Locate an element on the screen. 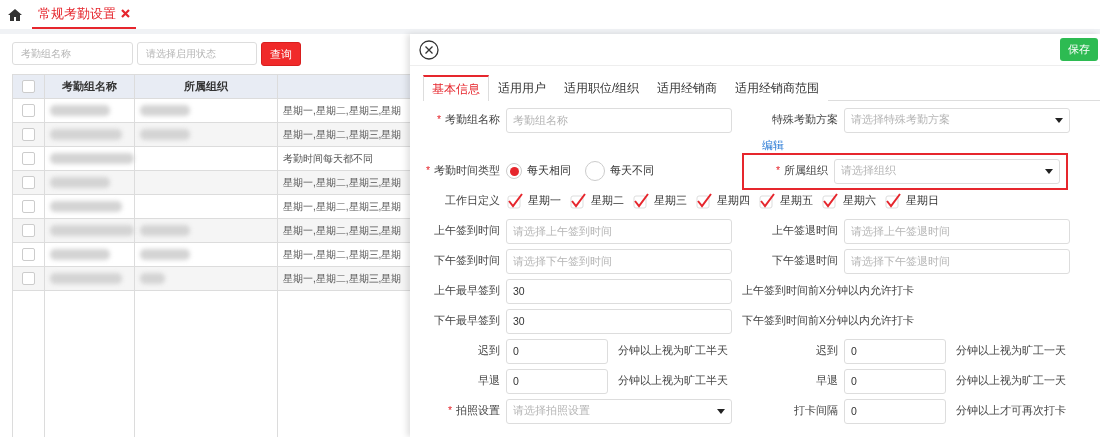  hint-text: 下午签到时间前X分钟以内允许打卡 is located at coordinates (828, 321).